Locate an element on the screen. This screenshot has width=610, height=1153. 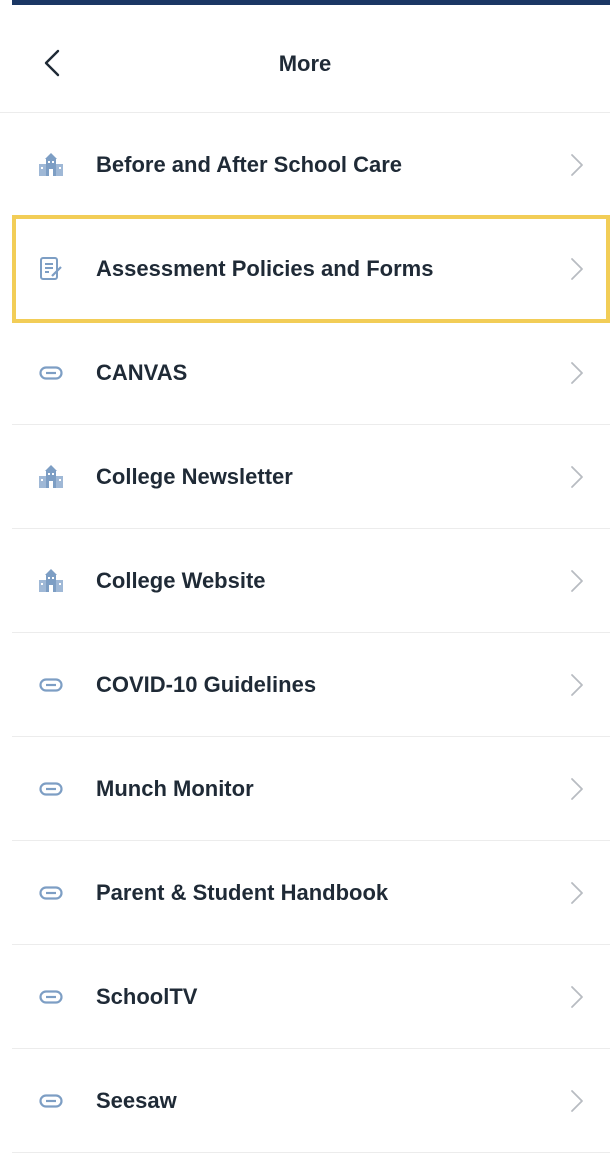
menu-item-label: College Newsletter is located at coordinates (194, 476).